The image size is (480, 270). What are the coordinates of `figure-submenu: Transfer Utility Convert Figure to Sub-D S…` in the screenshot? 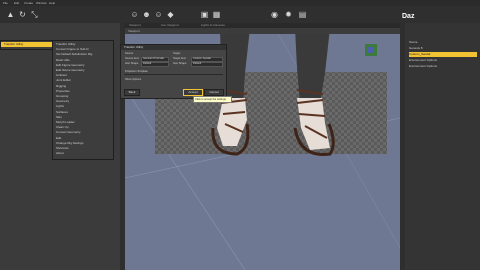 It's located at (83, 100).